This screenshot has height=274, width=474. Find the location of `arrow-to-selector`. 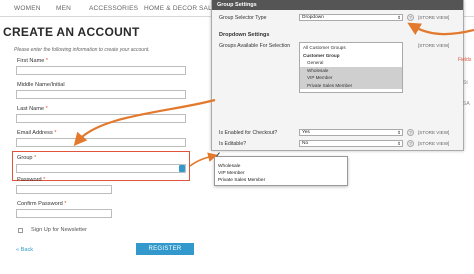

arrow-to-selector is located at coordinates (440, 29).